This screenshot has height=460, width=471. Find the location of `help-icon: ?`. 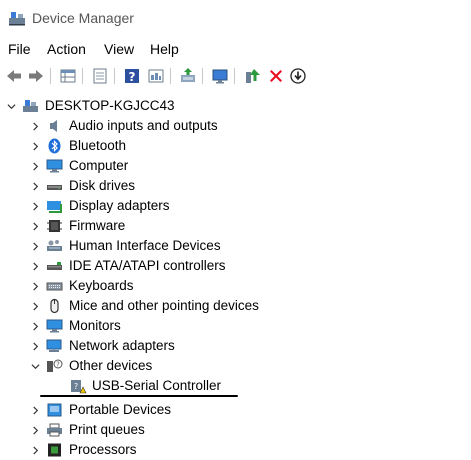

help-icon: ? is located at coordinates (132, 76).